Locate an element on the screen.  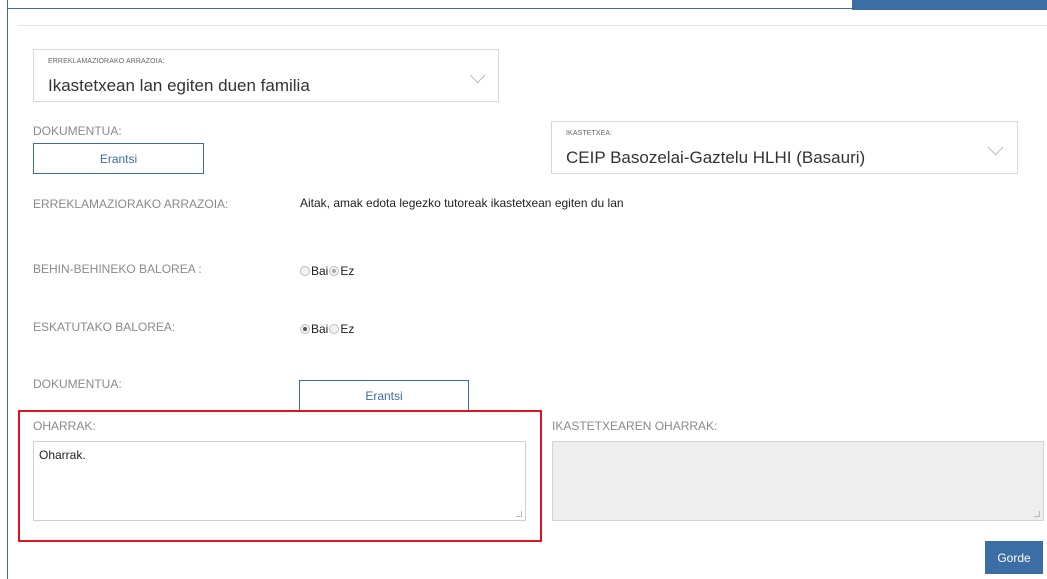
attach-document-button: Erantsi is located at coordinates (118, 158).